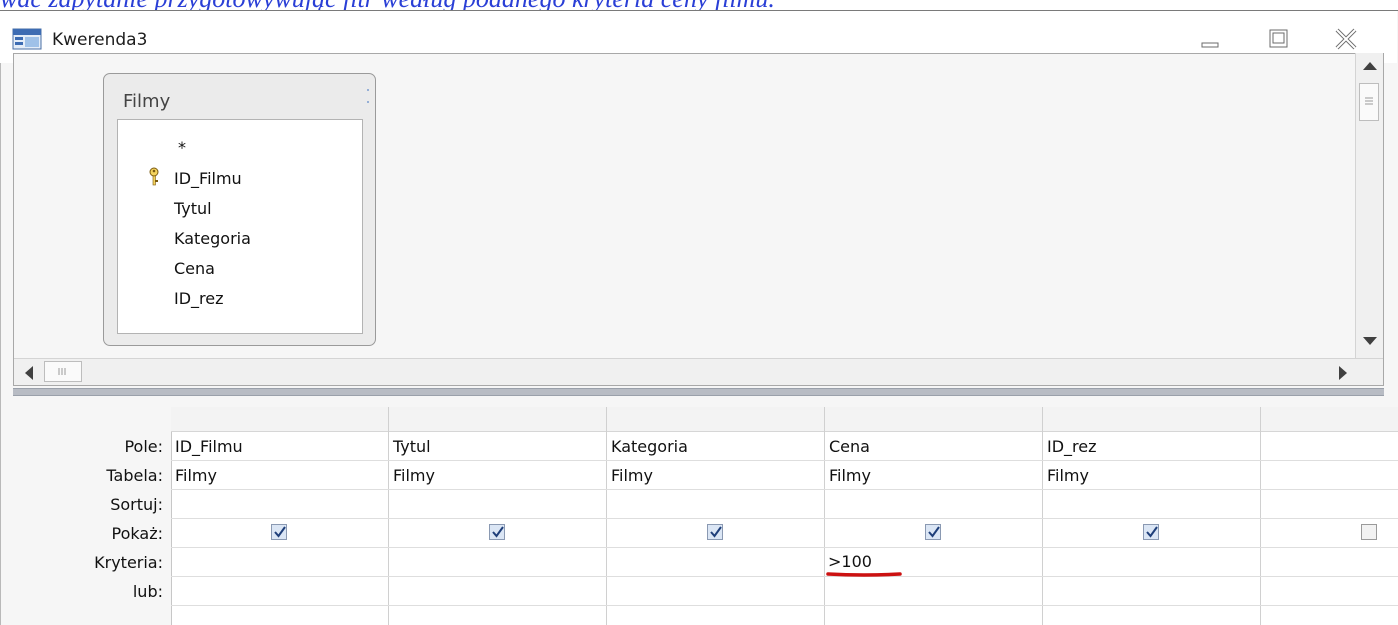  What do you see at coordinates (698, 392) in the screenshot?
I see `pane-splitter` at bounding box center [698, 392].